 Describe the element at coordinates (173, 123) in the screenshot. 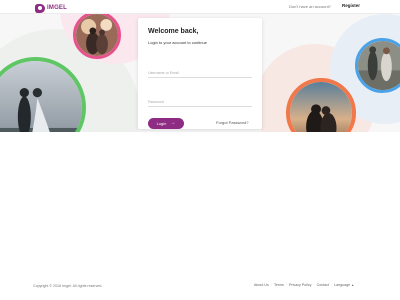

I see `arrow-right-icon: →` at that location.